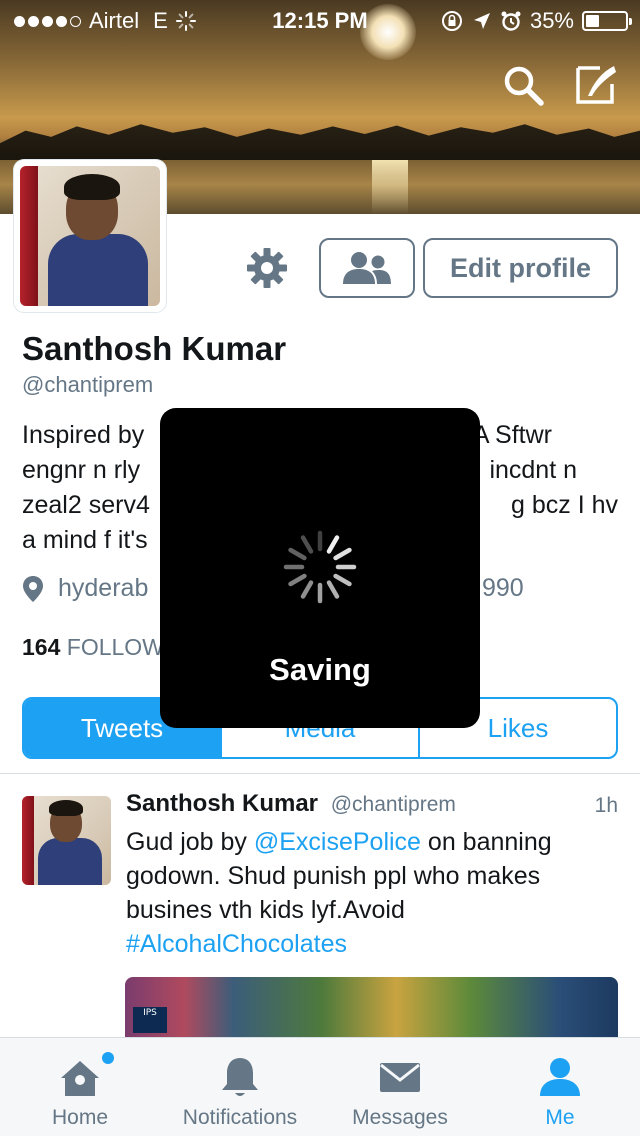 The image size is (640, 1136). Describe the element at coordinates (115, 647) in the screenshot. I see `following-label: FOLLOW` at that location.